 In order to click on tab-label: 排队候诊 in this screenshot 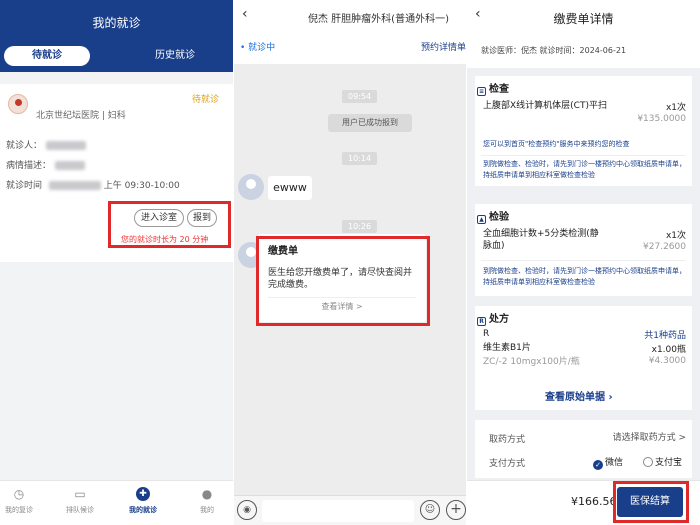, I will do `click(80, 510)`.